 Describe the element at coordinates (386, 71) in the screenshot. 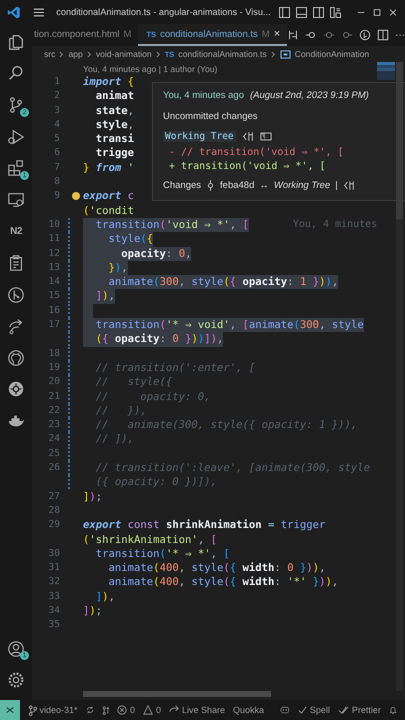

I see `minimap-drawing` at that location.